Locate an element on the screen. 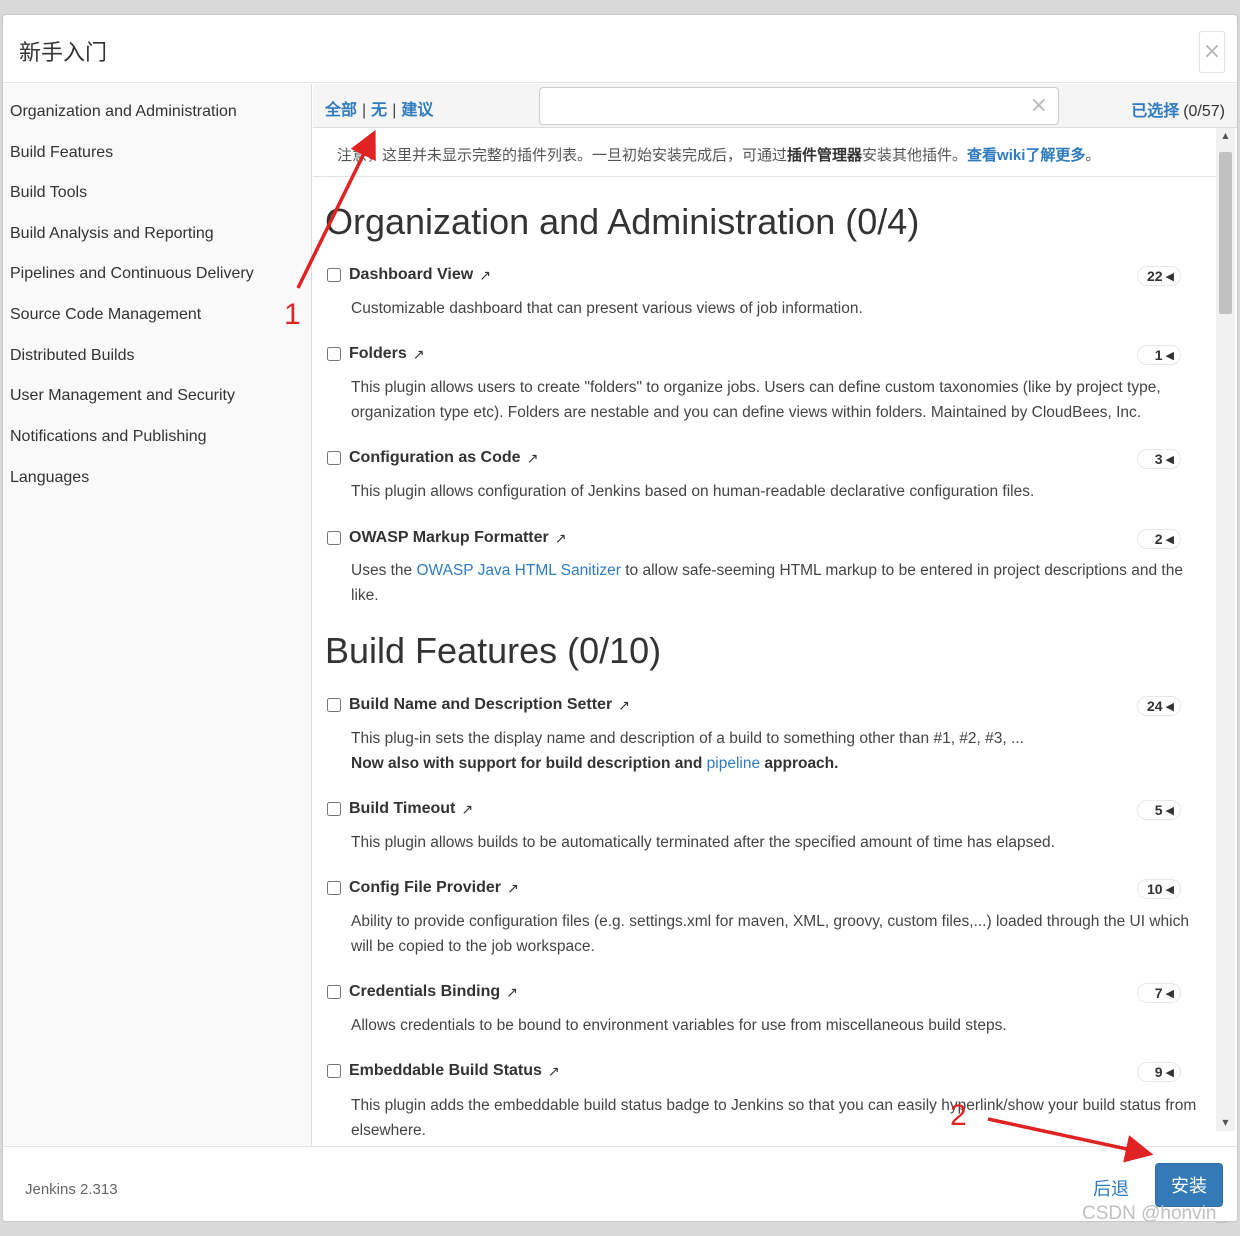 Image resolution: width=1240 pixels, height=1236 pixels. scroll-thumb is located at coordinates (1225, 233).